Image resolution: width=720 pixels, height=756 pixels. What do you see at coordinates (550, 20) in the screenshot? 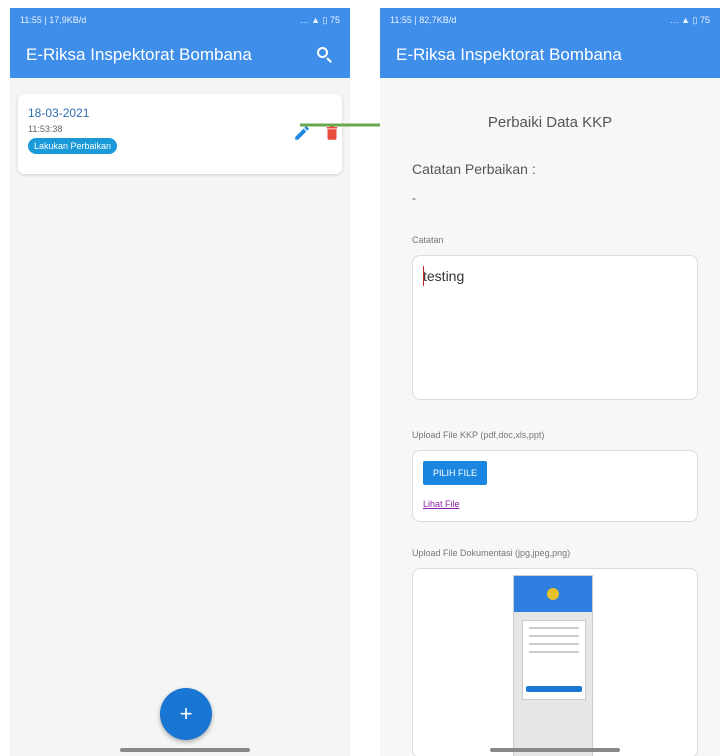
I see `status-bar: 11:55 | 82,7KB/d … ▲ ▯ 75` at bounding box center [550, 20].